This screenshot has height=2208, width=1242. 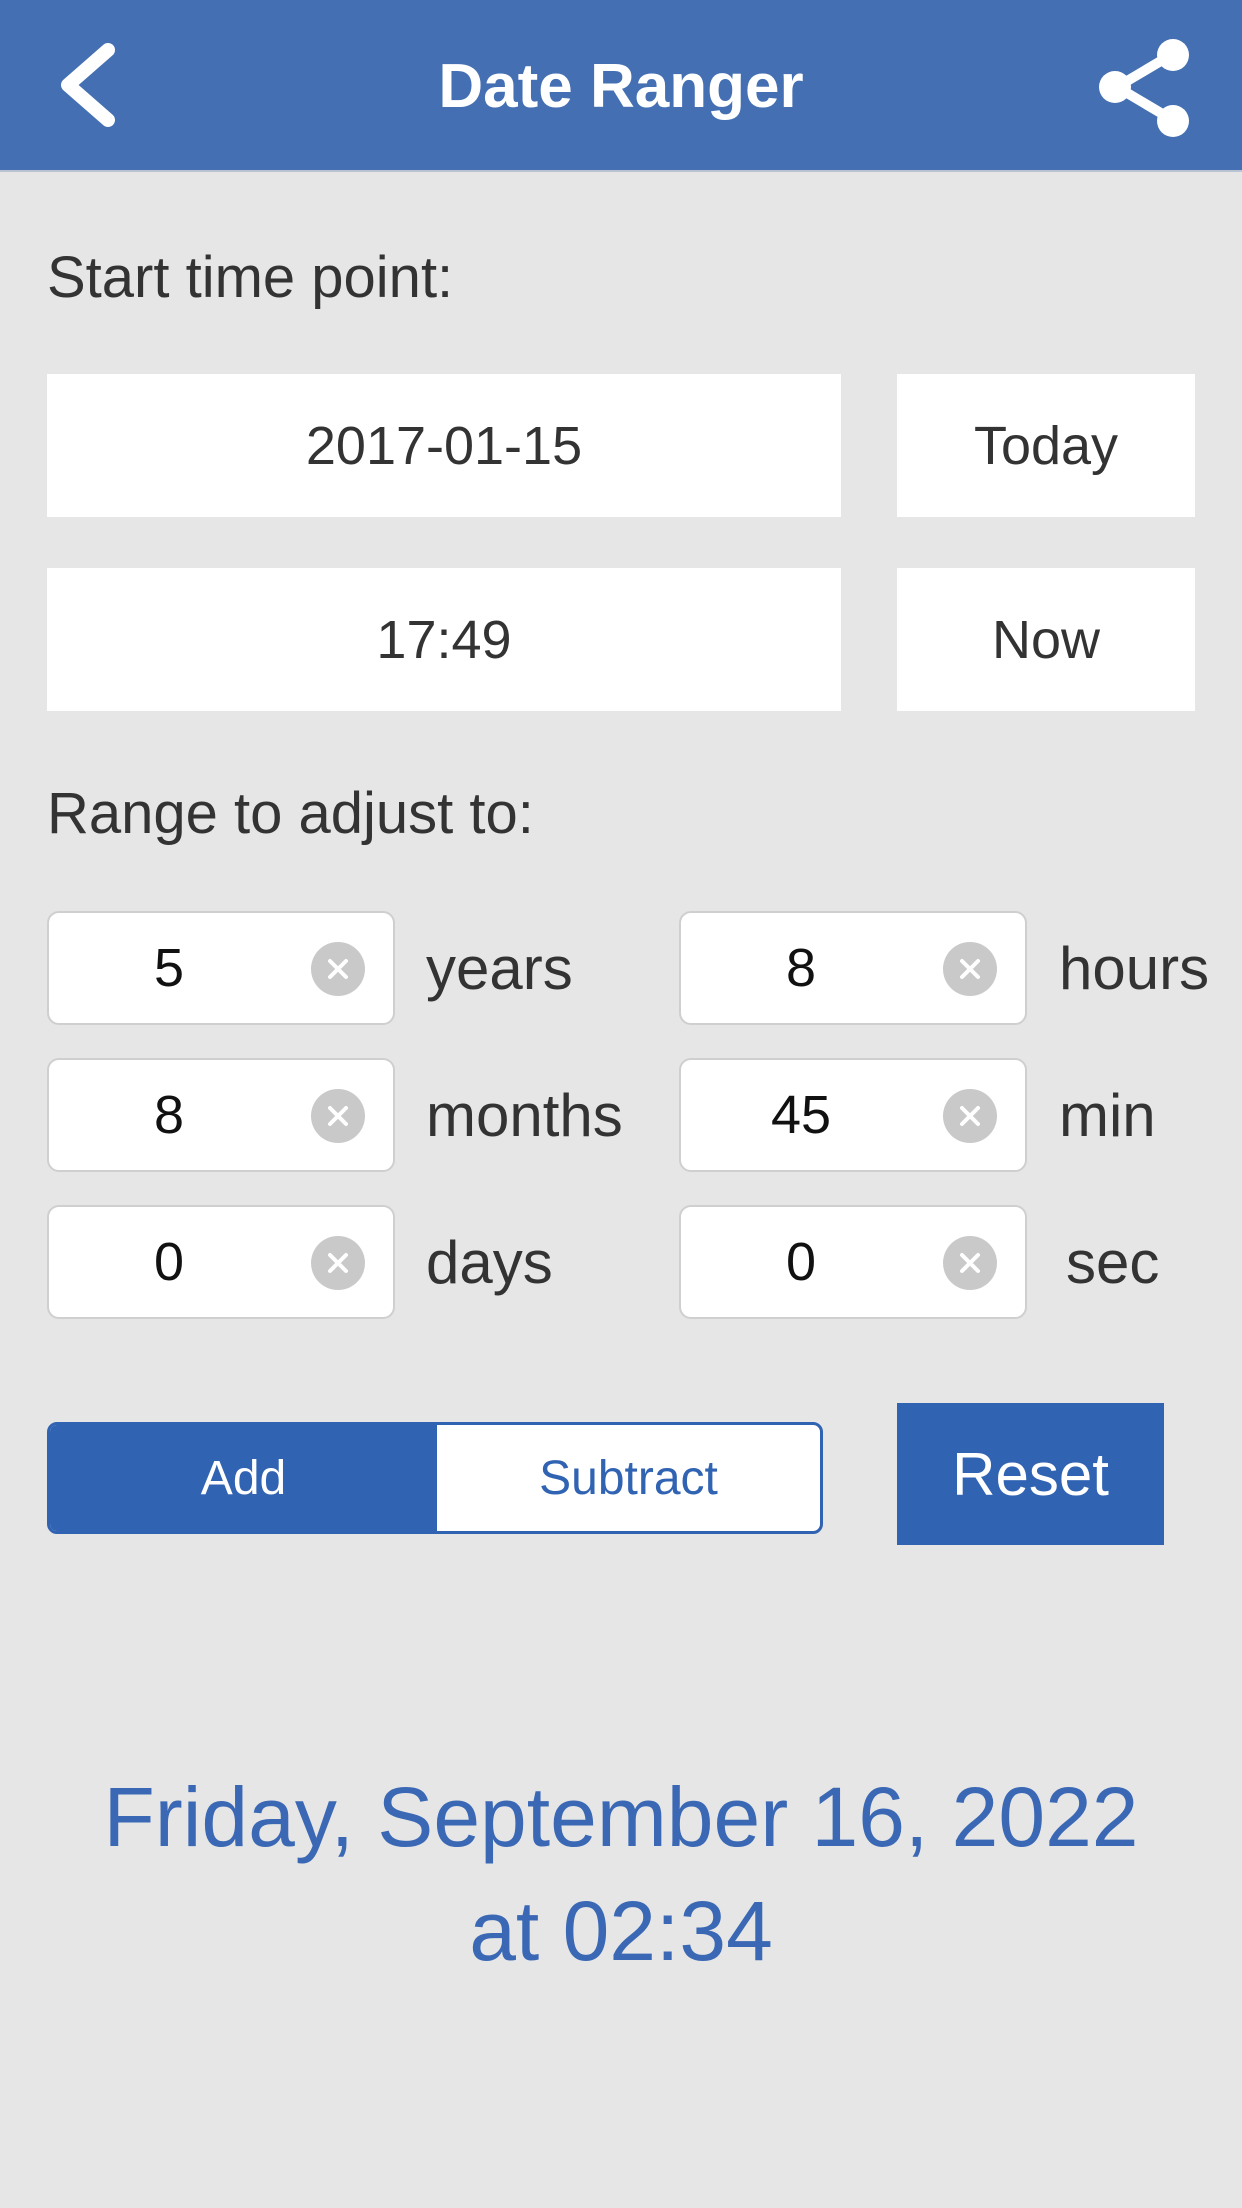 I want to click on start-time-field: 17:49, so click(x=444, y=639).